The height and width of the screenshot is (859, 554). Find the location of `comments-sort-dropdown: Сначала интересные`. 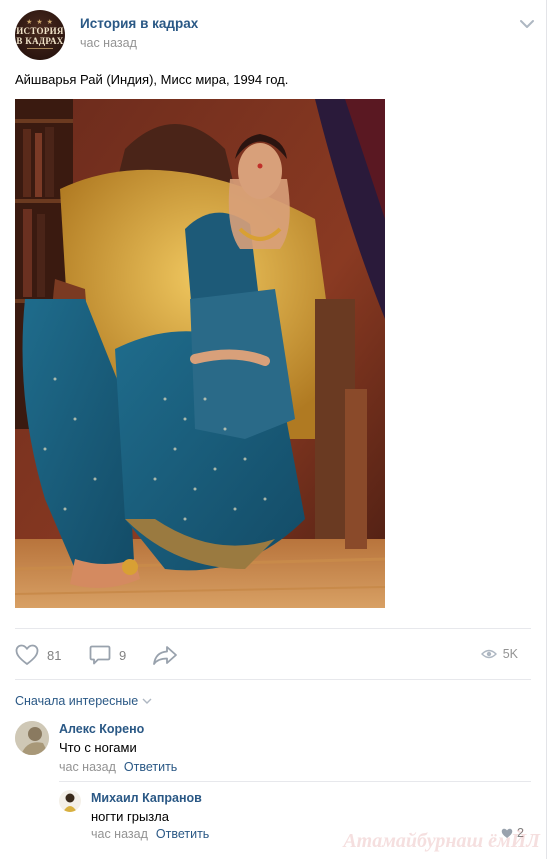

comments-sort-dropdown: Сначала интересные is located at coordinates (83, 701).